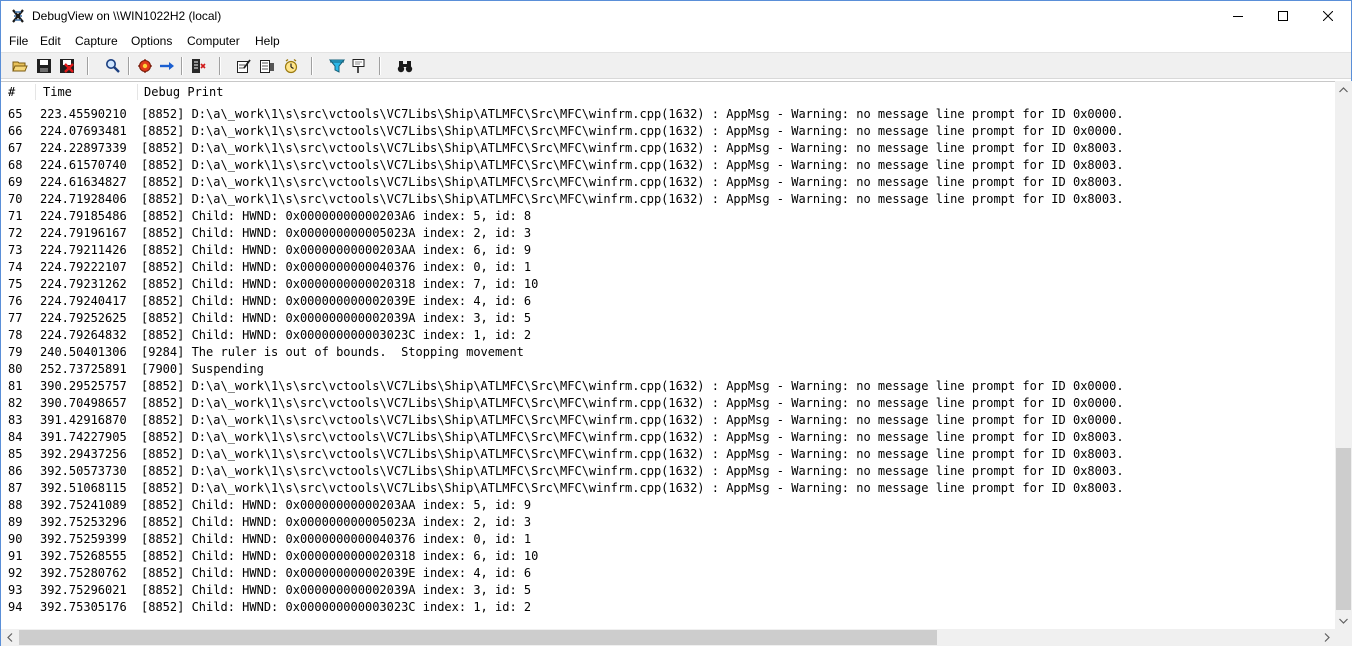 This screenshot has height=646, width=1352. What do you see at coordinates (151, 41) in the screenshot?
I see `menu-options: Options` at bounding box center [151, 41].